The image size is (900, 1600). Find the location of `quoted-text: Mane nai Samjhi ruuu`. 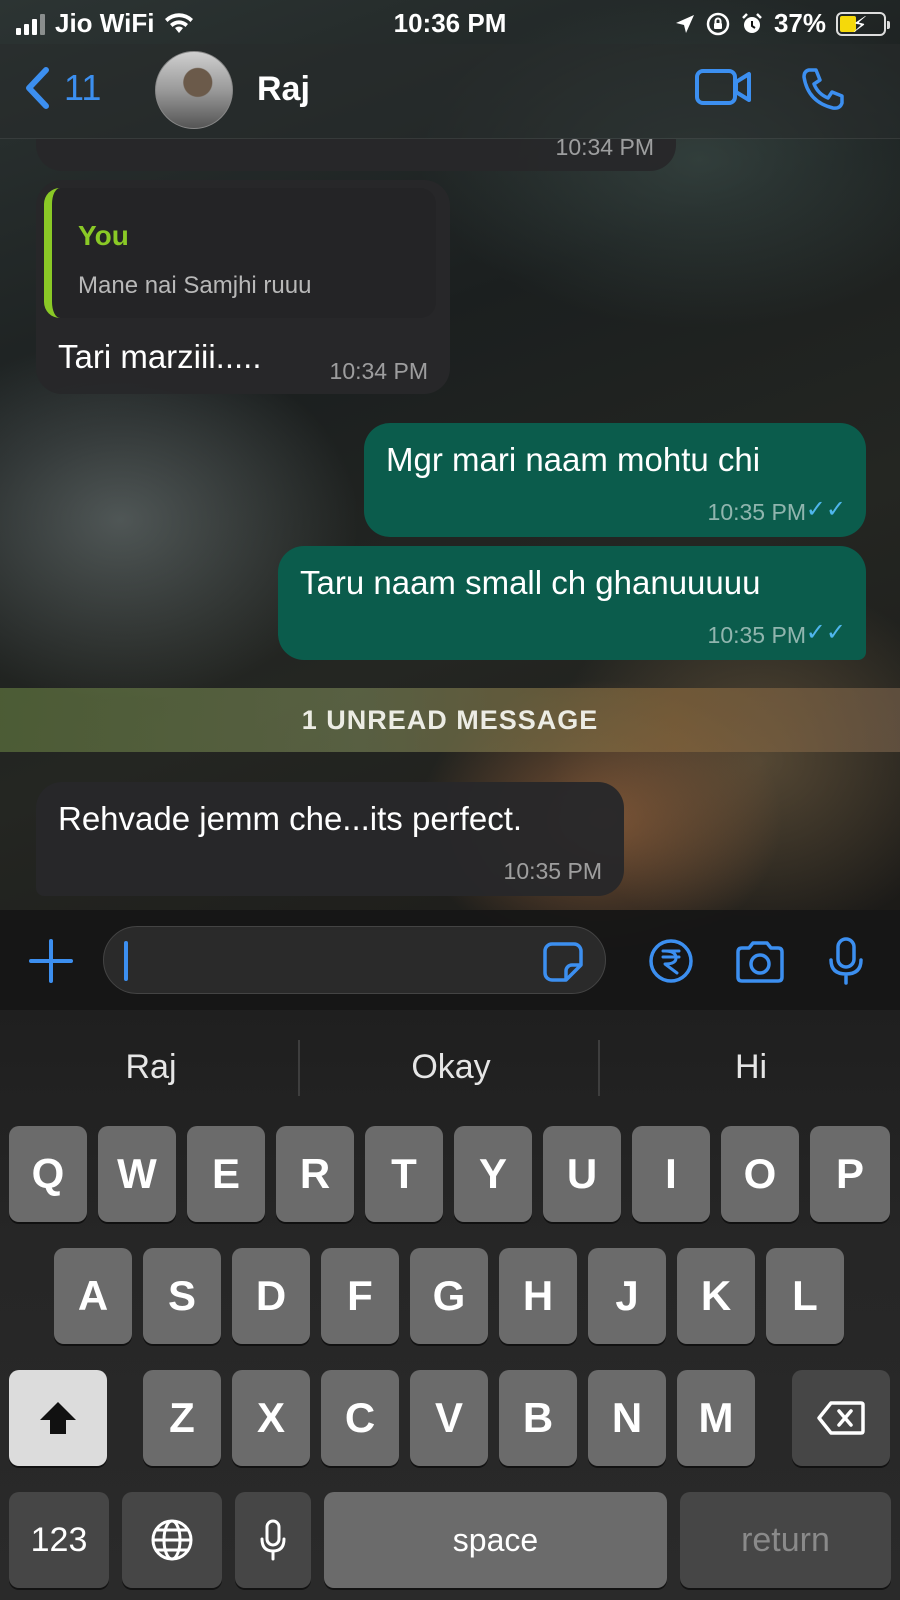

quoted-text: Mane nai Samjhi ruuu is located at coordinates (195, 285).